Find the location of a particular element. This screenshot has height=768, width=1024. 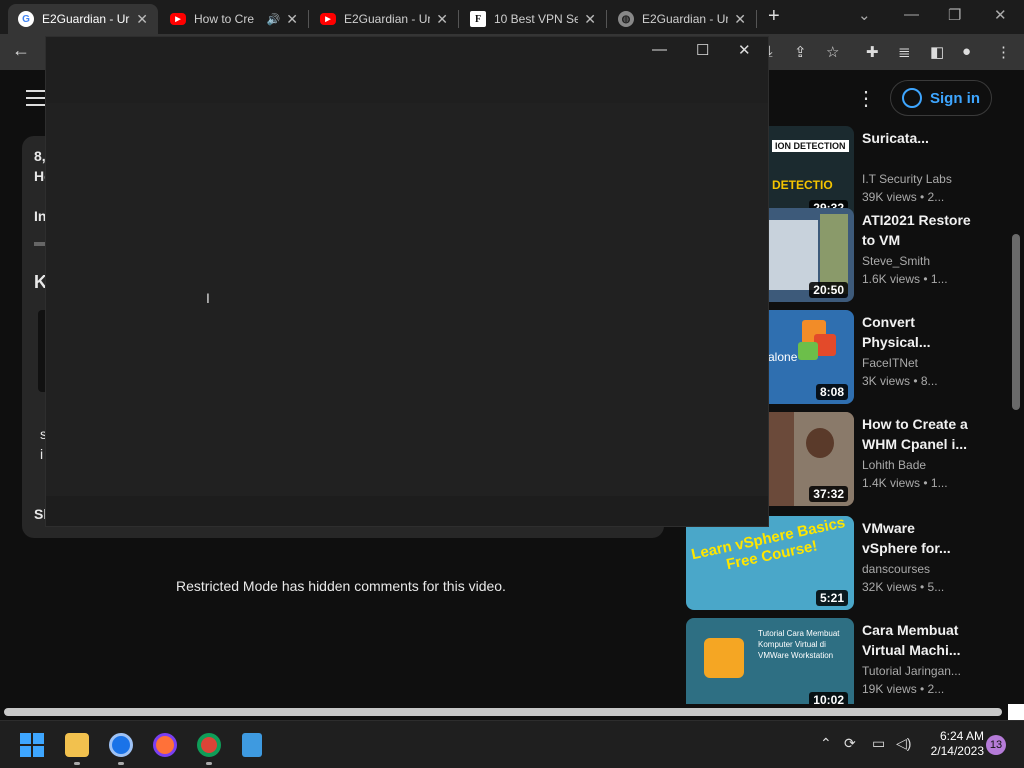

notification-badge: 13 is located at coordinates (996, 745).